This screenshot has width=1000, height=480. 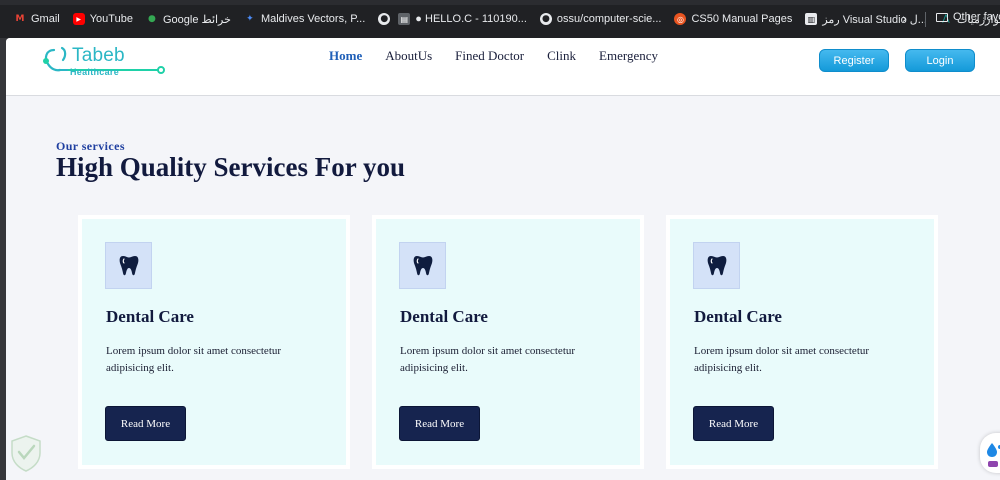 I want to click on gmail-icon: M, so click(x=20, y=19).